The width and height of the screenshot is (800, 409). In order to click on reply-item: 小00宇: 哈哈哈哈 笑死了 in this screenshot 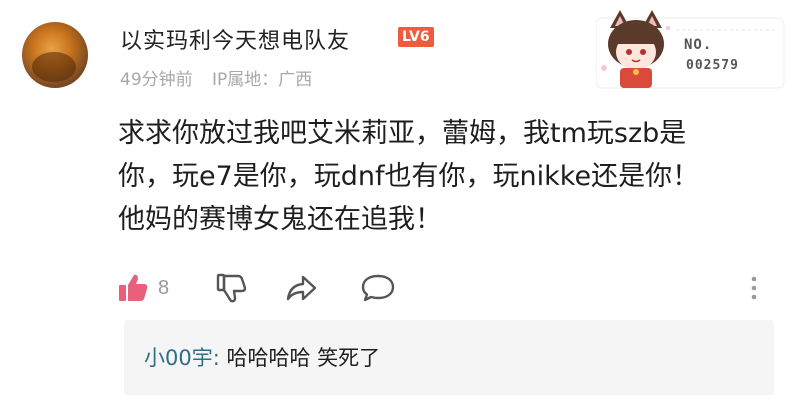, I will do `click(262, 357)`.